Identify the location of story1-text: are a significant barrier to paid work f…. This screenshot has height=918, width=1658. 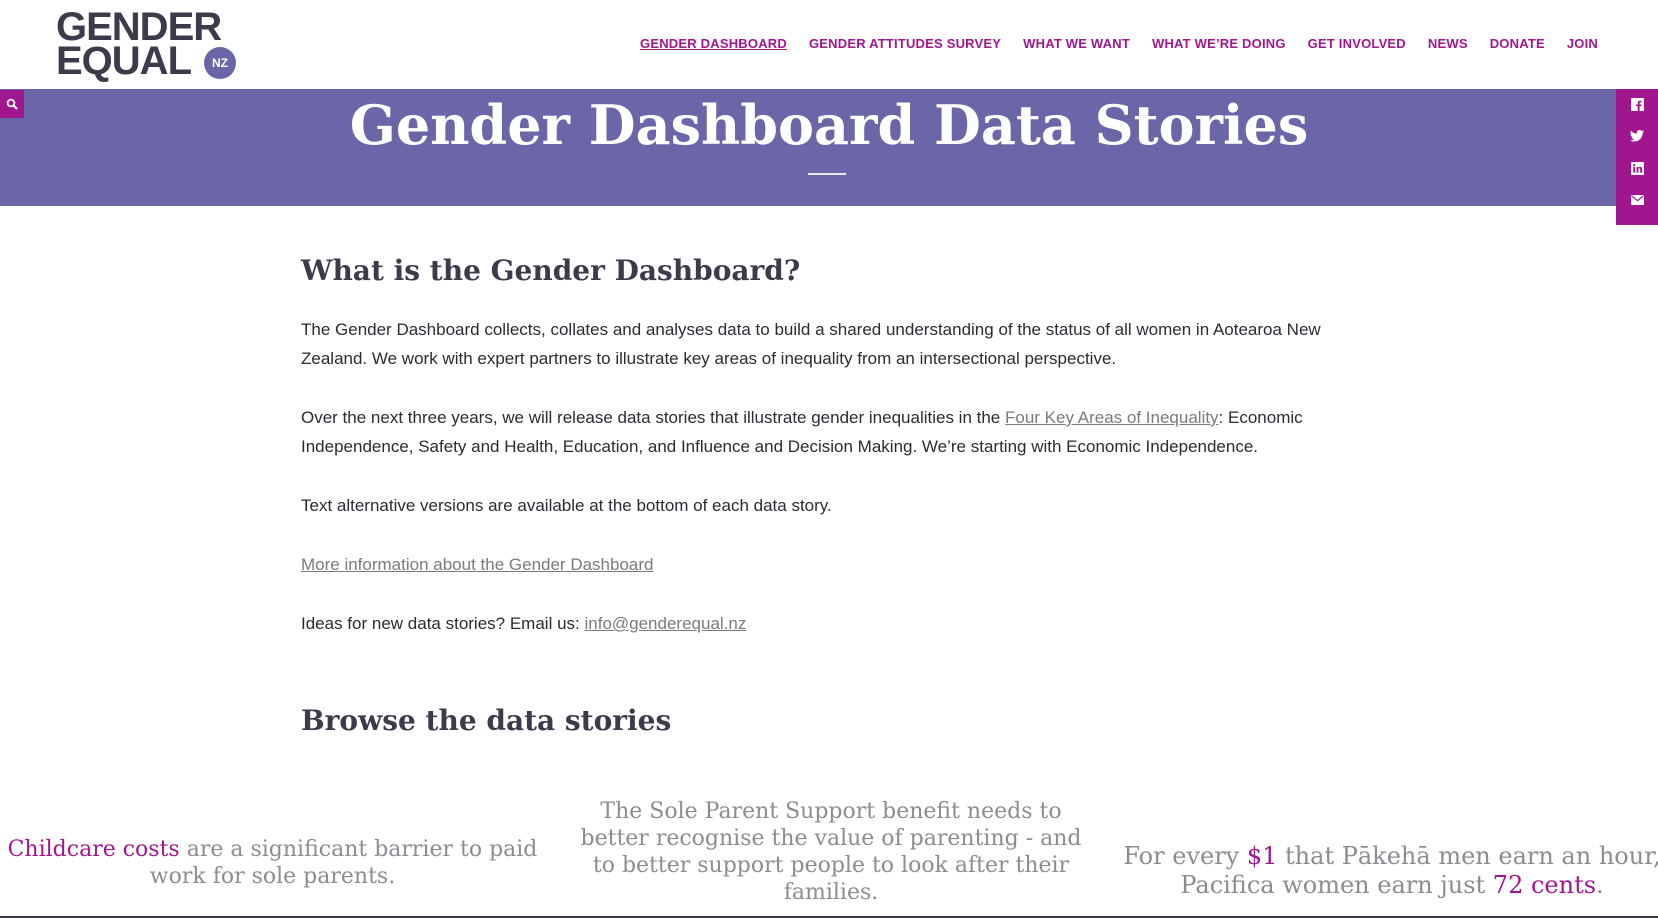
(343, 863).